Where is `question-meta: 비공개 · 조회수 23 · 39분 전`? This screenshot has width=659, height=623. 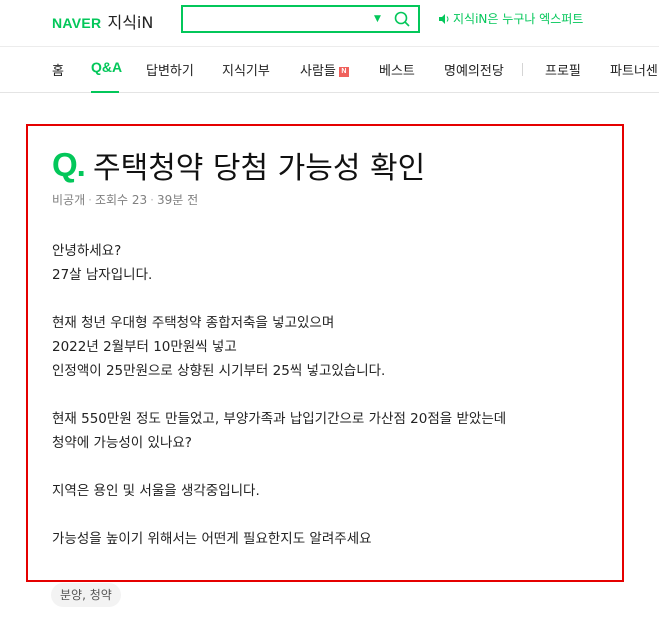 question-meta: 비공개 · 조회수 23 · 39분 전 is located at coordinates (125, 199).